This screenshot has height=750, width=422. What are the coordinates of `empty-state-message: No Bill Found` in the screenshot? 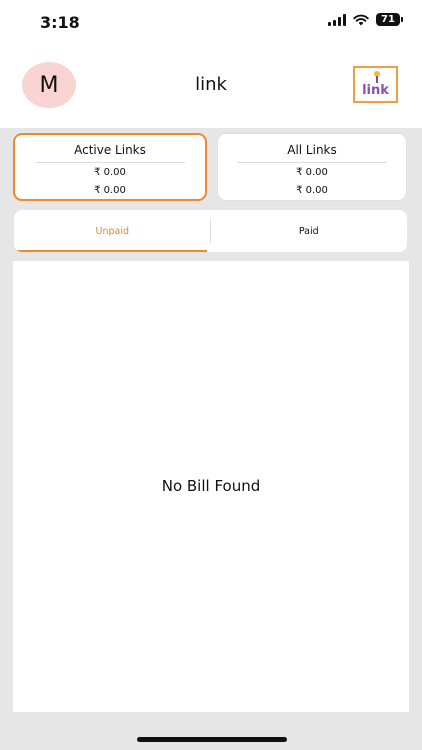 It's located at (211, 486).